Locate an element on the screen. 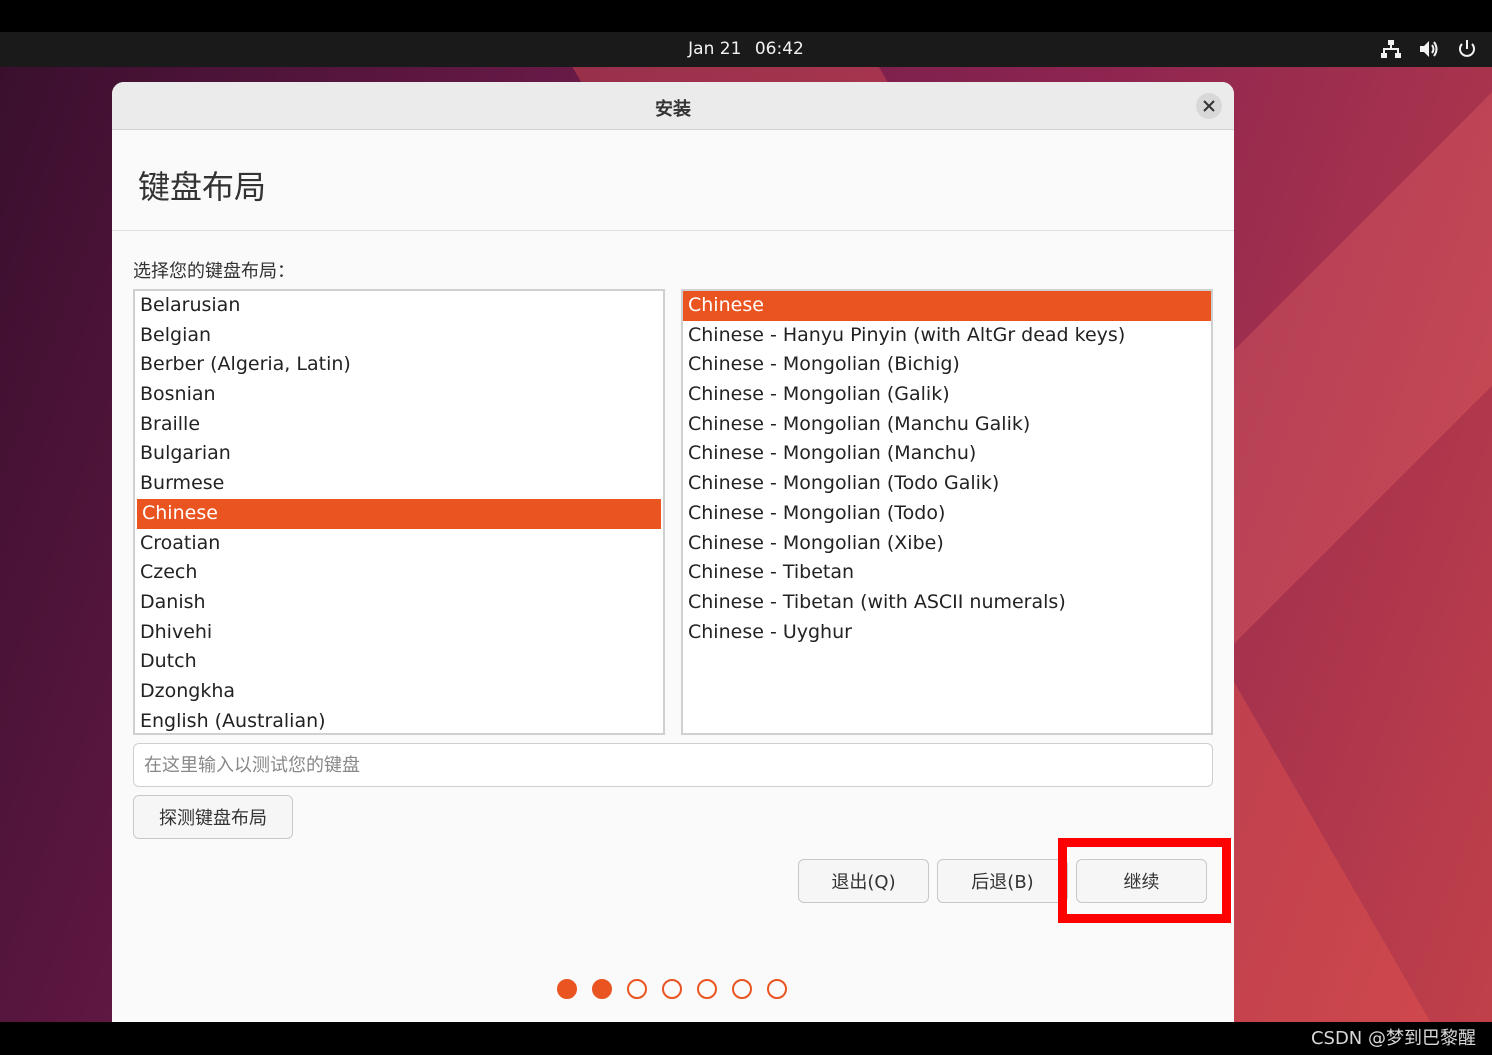 The image size is (1492, 1055). back-button: 后退(B) is located at coordinates (1002, 881).